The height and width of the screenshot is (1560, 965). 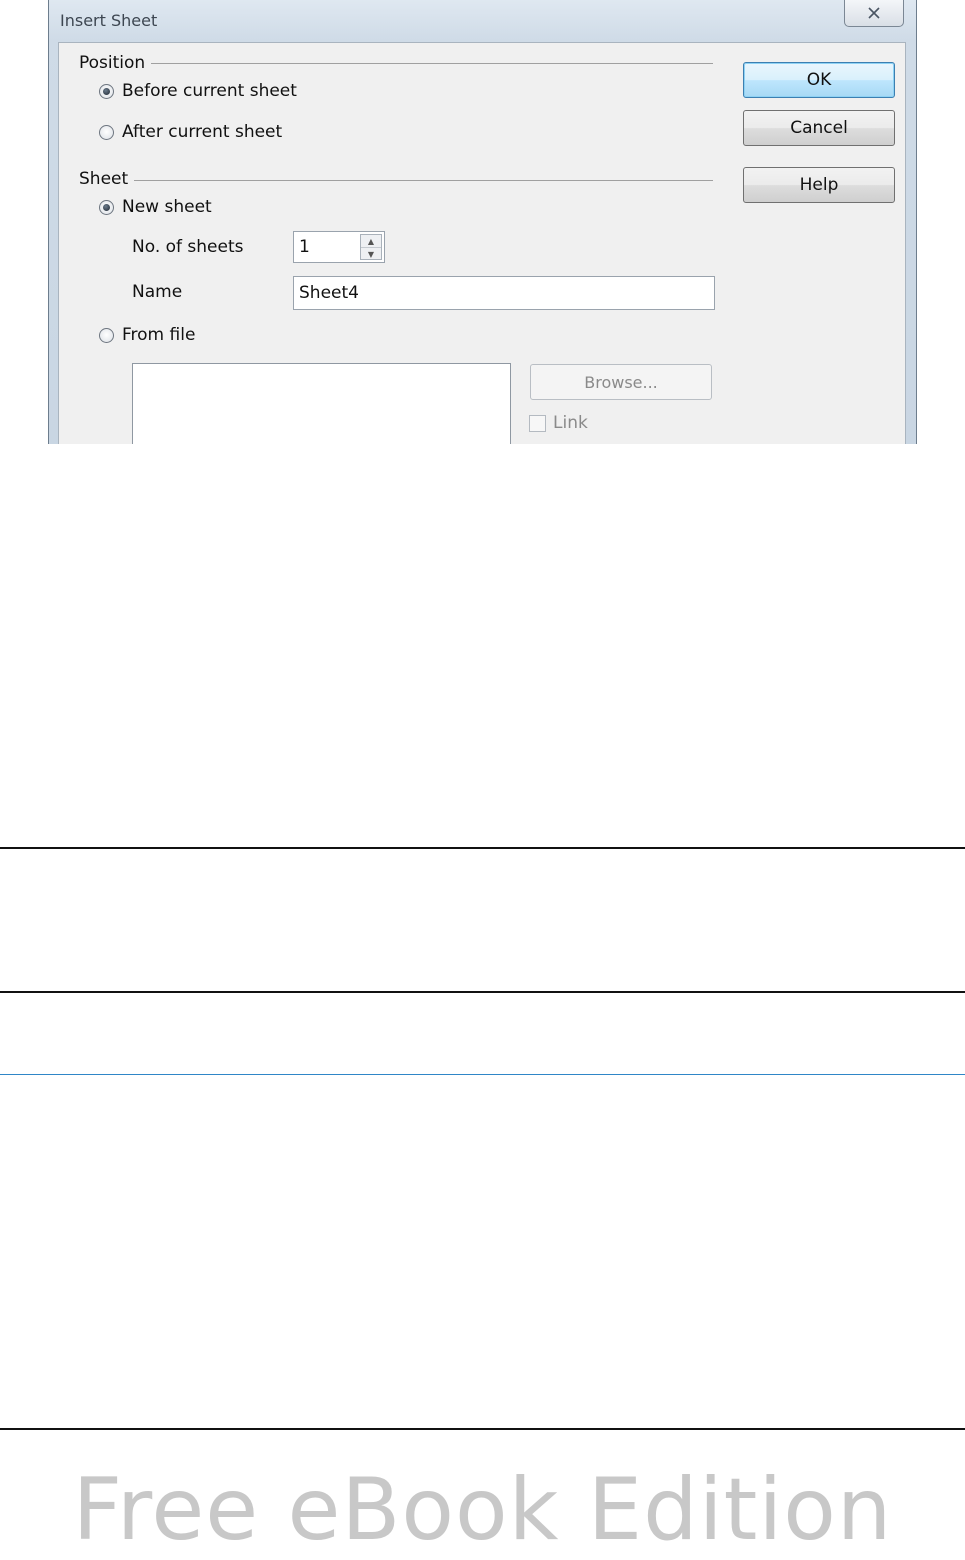 I want to click on from-file-radio: From file, so click(x=147, y=335).